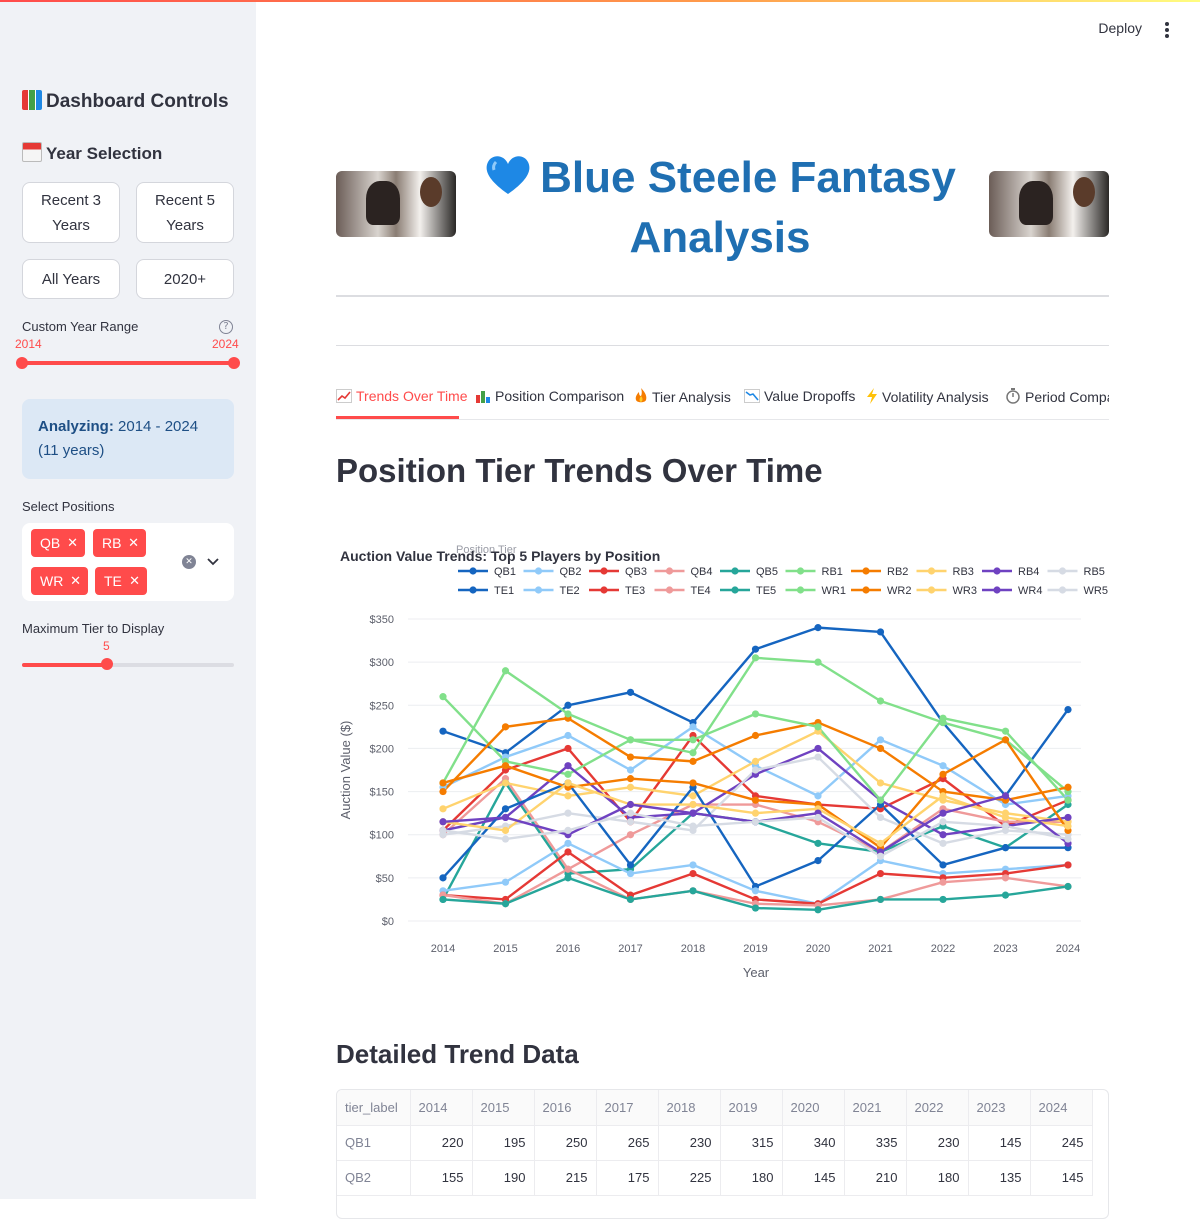 This screenshot has height=1219, width=1200. What do you see at coordinates (59, 581) in the screenshot?
I see `position-tag-wr: WR ✕` at bounding box center [59, 581].